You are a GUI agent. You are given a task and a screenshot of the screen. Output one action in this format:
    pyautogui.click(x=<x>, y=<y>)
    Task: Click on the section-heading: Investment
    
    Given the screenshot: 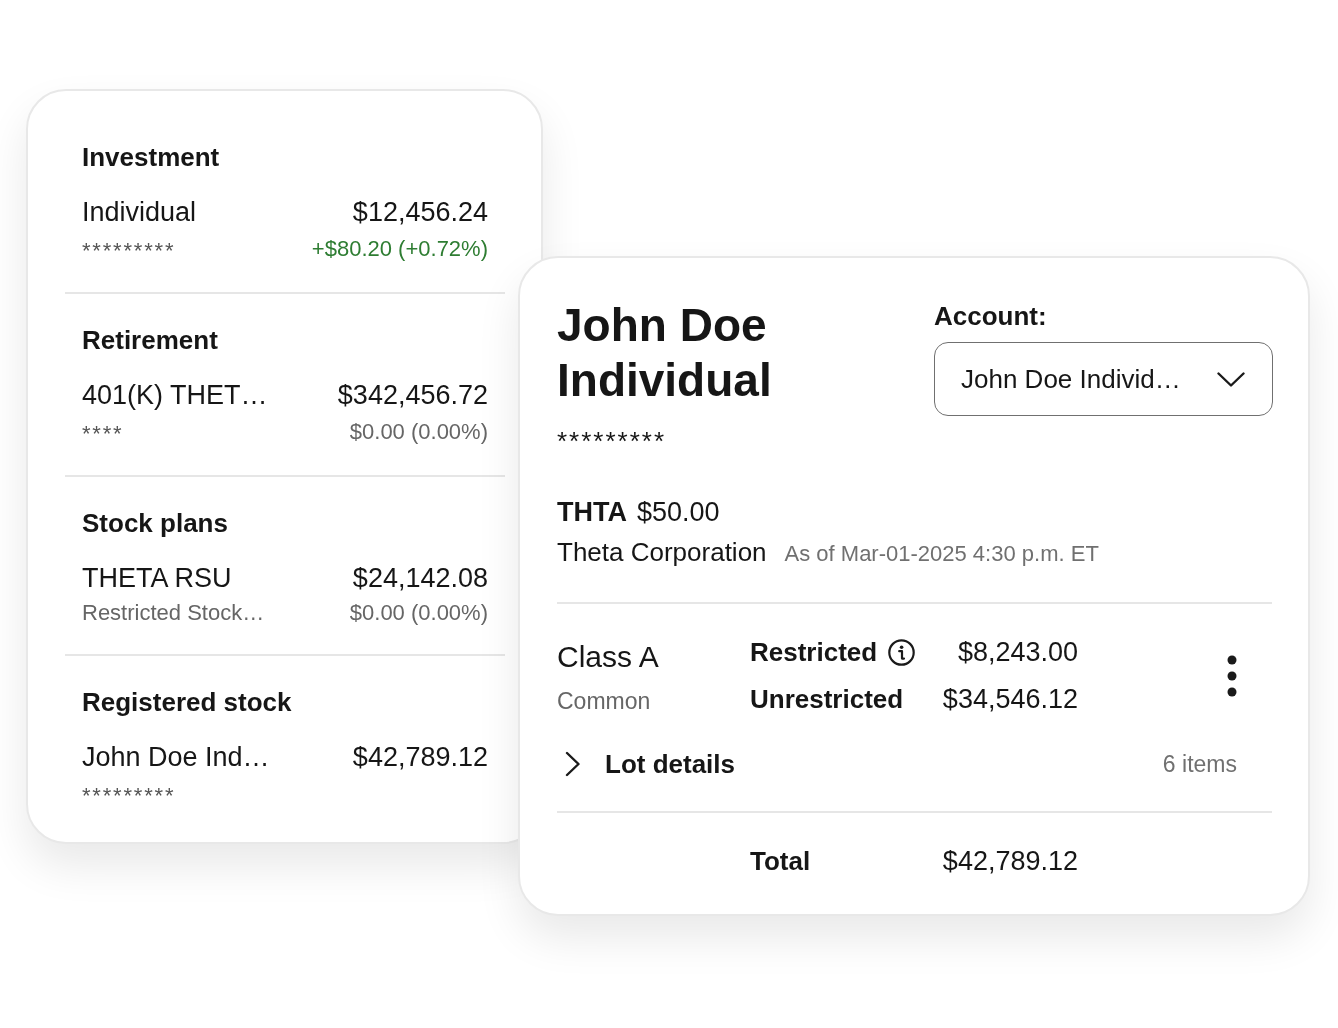 What is the action you would take?
    pyautogui.click(x=151, y=157)
    